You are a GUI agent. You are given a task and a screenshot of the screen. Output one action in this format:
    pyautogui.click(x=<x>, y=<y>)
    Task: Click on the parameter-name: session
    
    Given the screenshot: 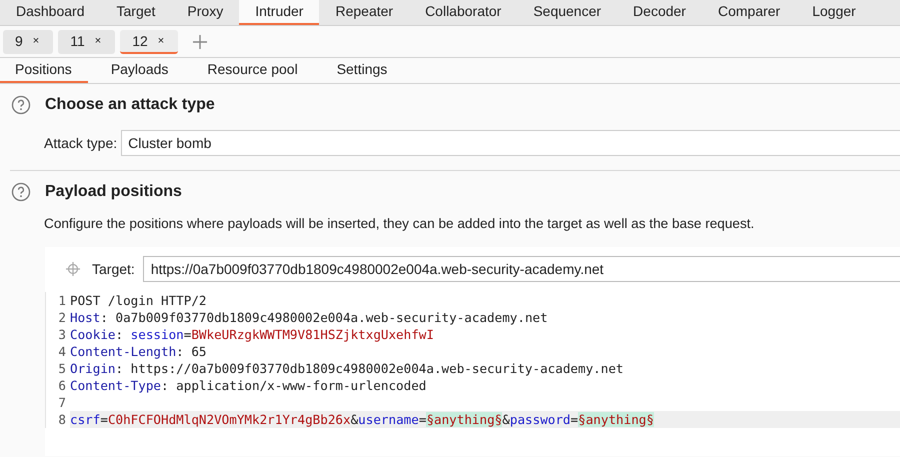 What is the action you would take?
    pyautogui.click(x=157, y=334)
    